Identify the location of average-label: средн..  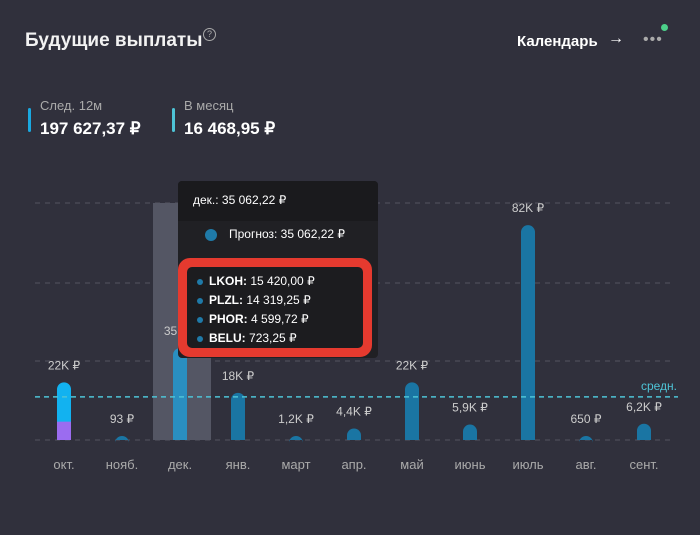
(659, 386).